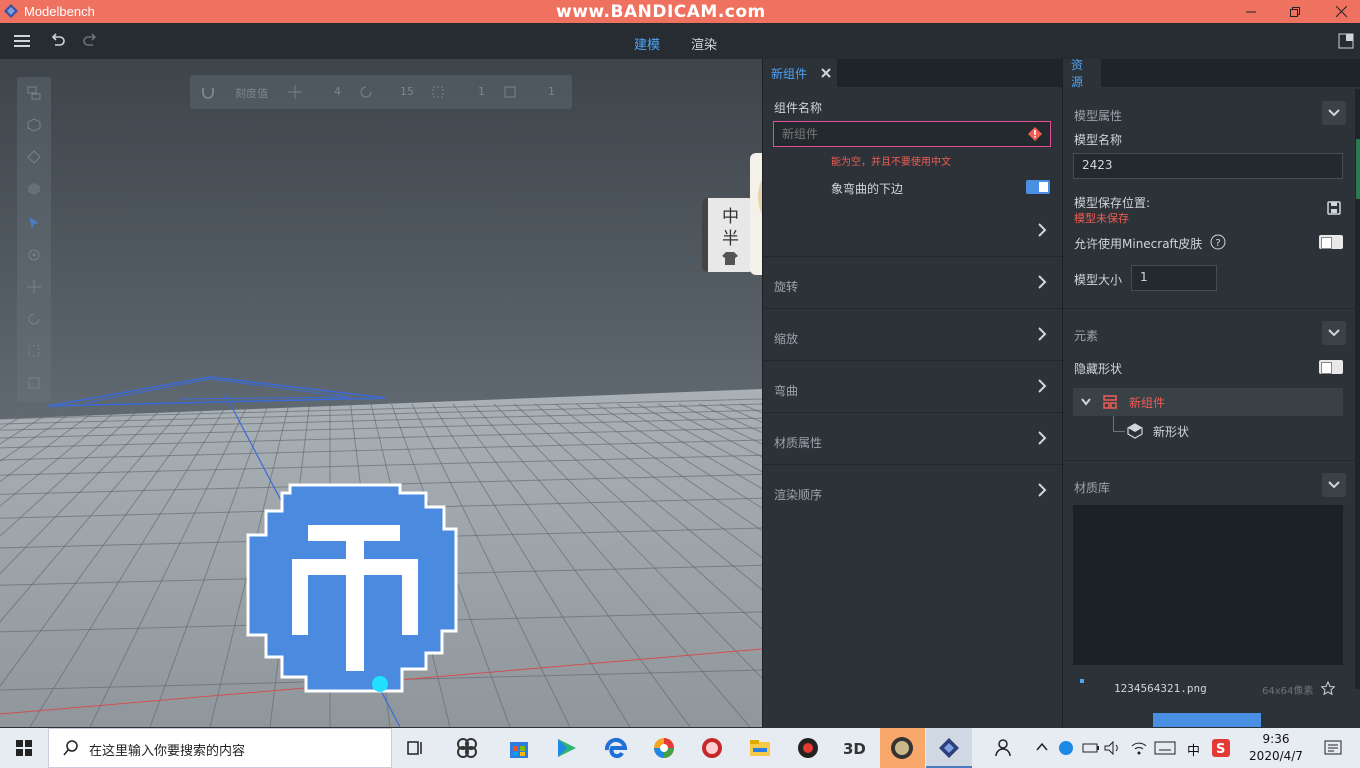 The height and width of the screenshot is (768, 1360). I want to click on close-button, so click(1339, 11).